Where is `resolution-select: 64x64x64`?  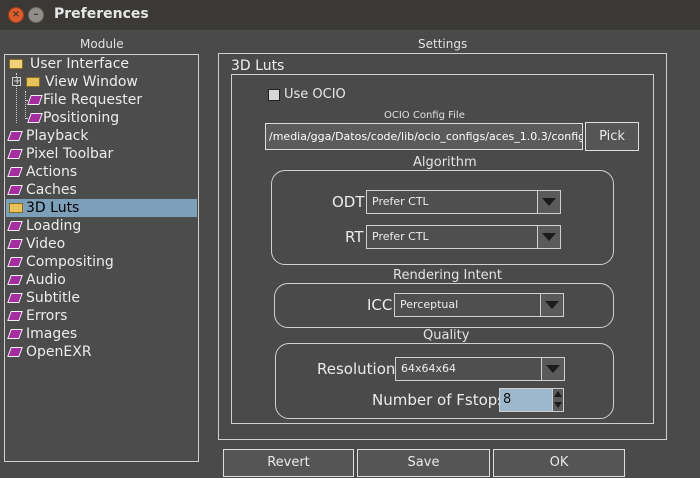
resolution-select: 64x64x64 is located at coordinates (480, 369).